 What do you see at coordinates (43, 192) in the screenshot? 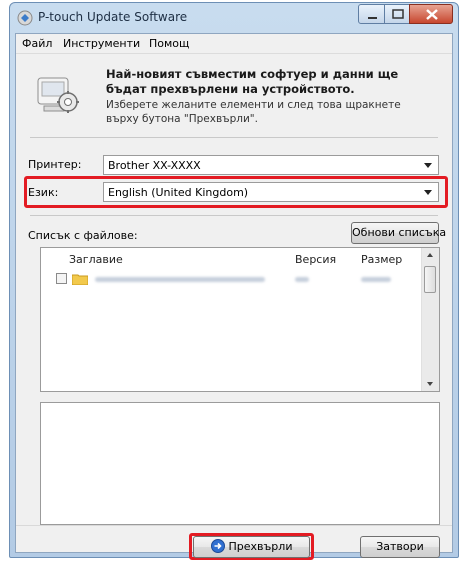
I see `language-label: Език:` at bounding box center [43, 192].